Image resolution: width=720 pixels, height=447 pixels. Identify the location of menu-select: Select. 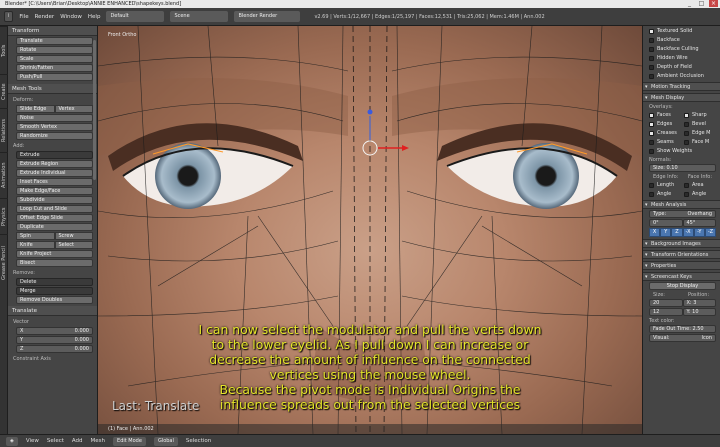
(55, 441).